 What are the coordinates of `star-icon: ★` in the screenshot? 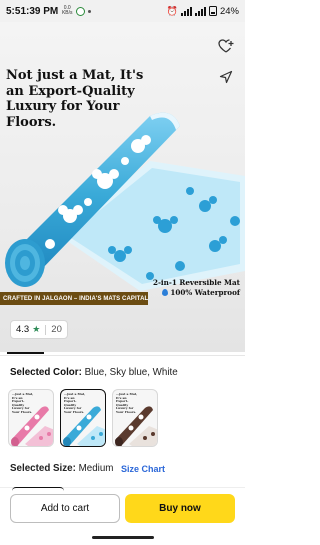 It's located at (36, 329).